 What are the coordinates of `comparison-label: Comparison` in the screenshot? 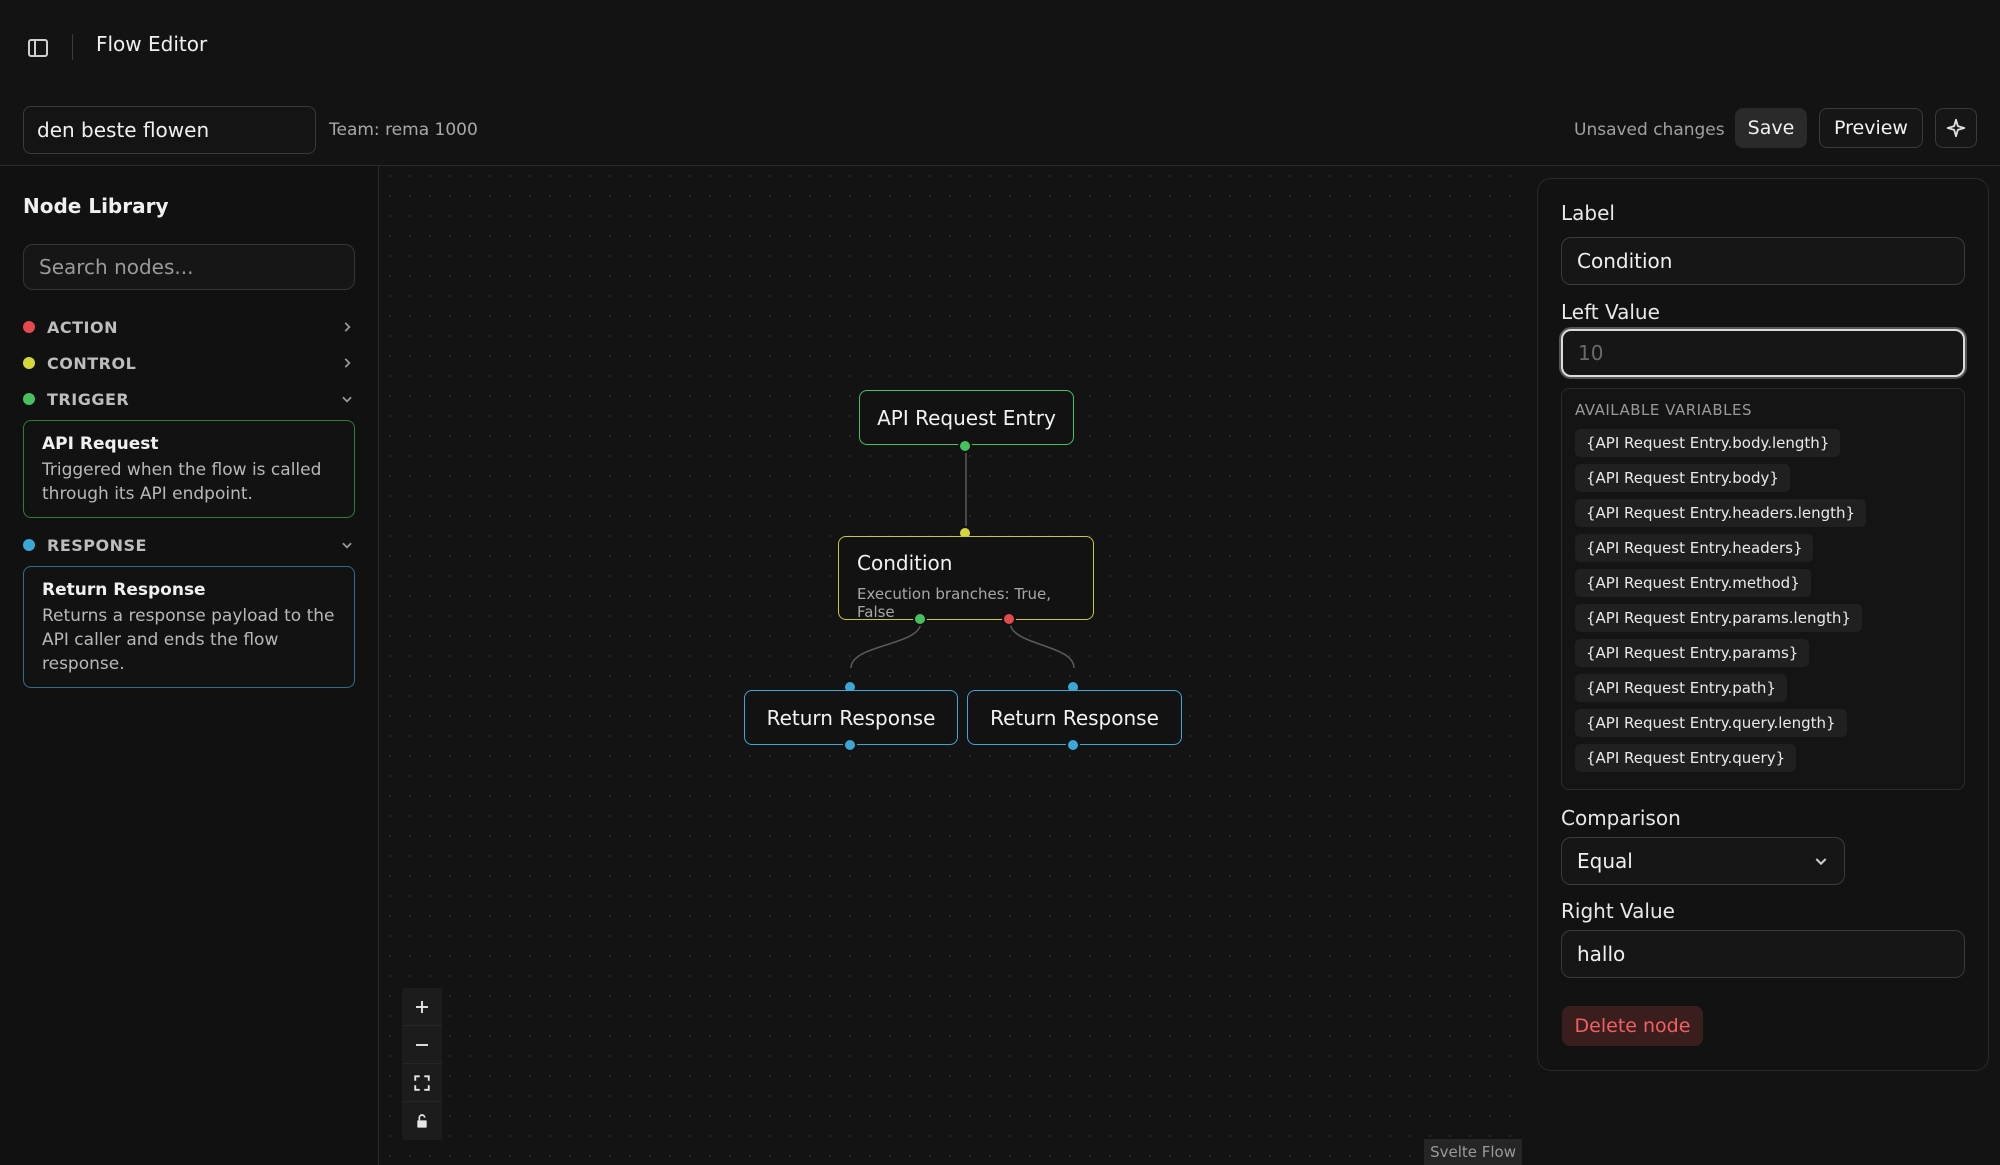 It's located at (1621, 818).